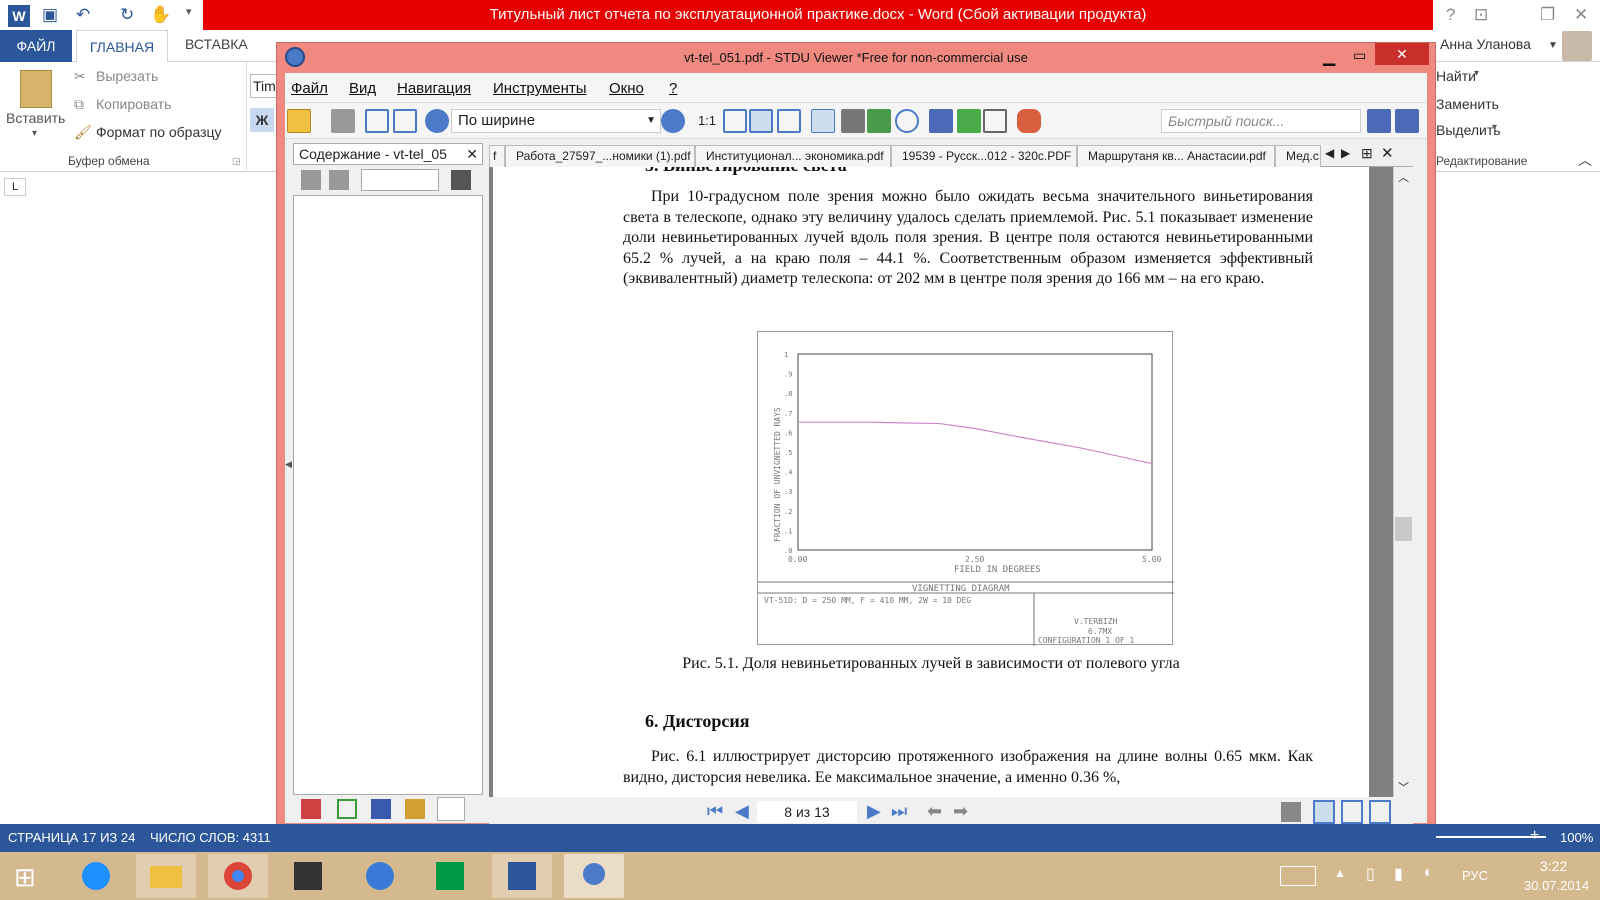  What do you see at coordinates (941, 121) in the screenshot?
I see `find-binoculars-icon` at bounding box center [941, 121].